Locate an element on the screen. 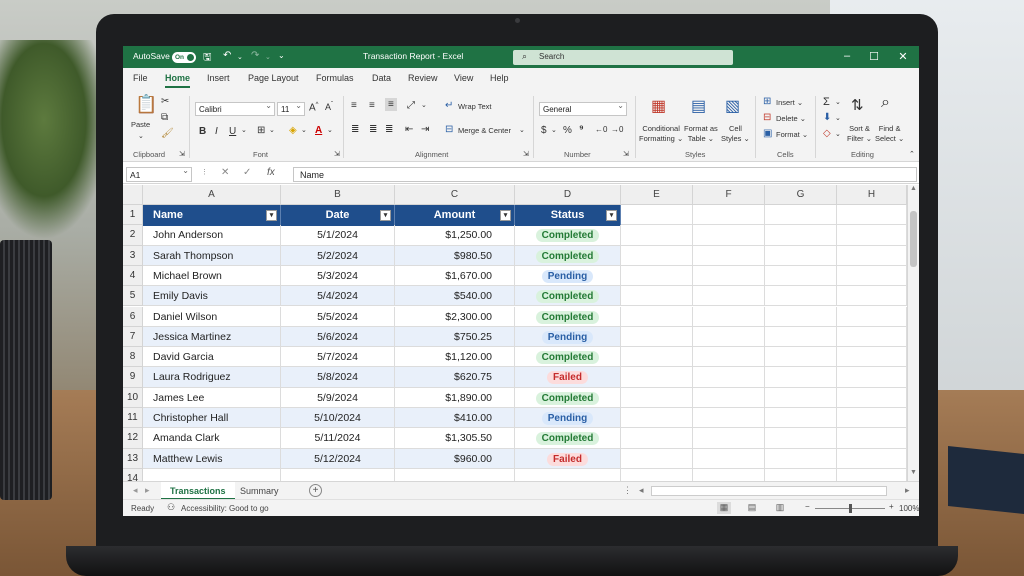 This screenshot has width=1024, height=576. format-painter-icon: 🖌 is located at coordinates (167, 133).